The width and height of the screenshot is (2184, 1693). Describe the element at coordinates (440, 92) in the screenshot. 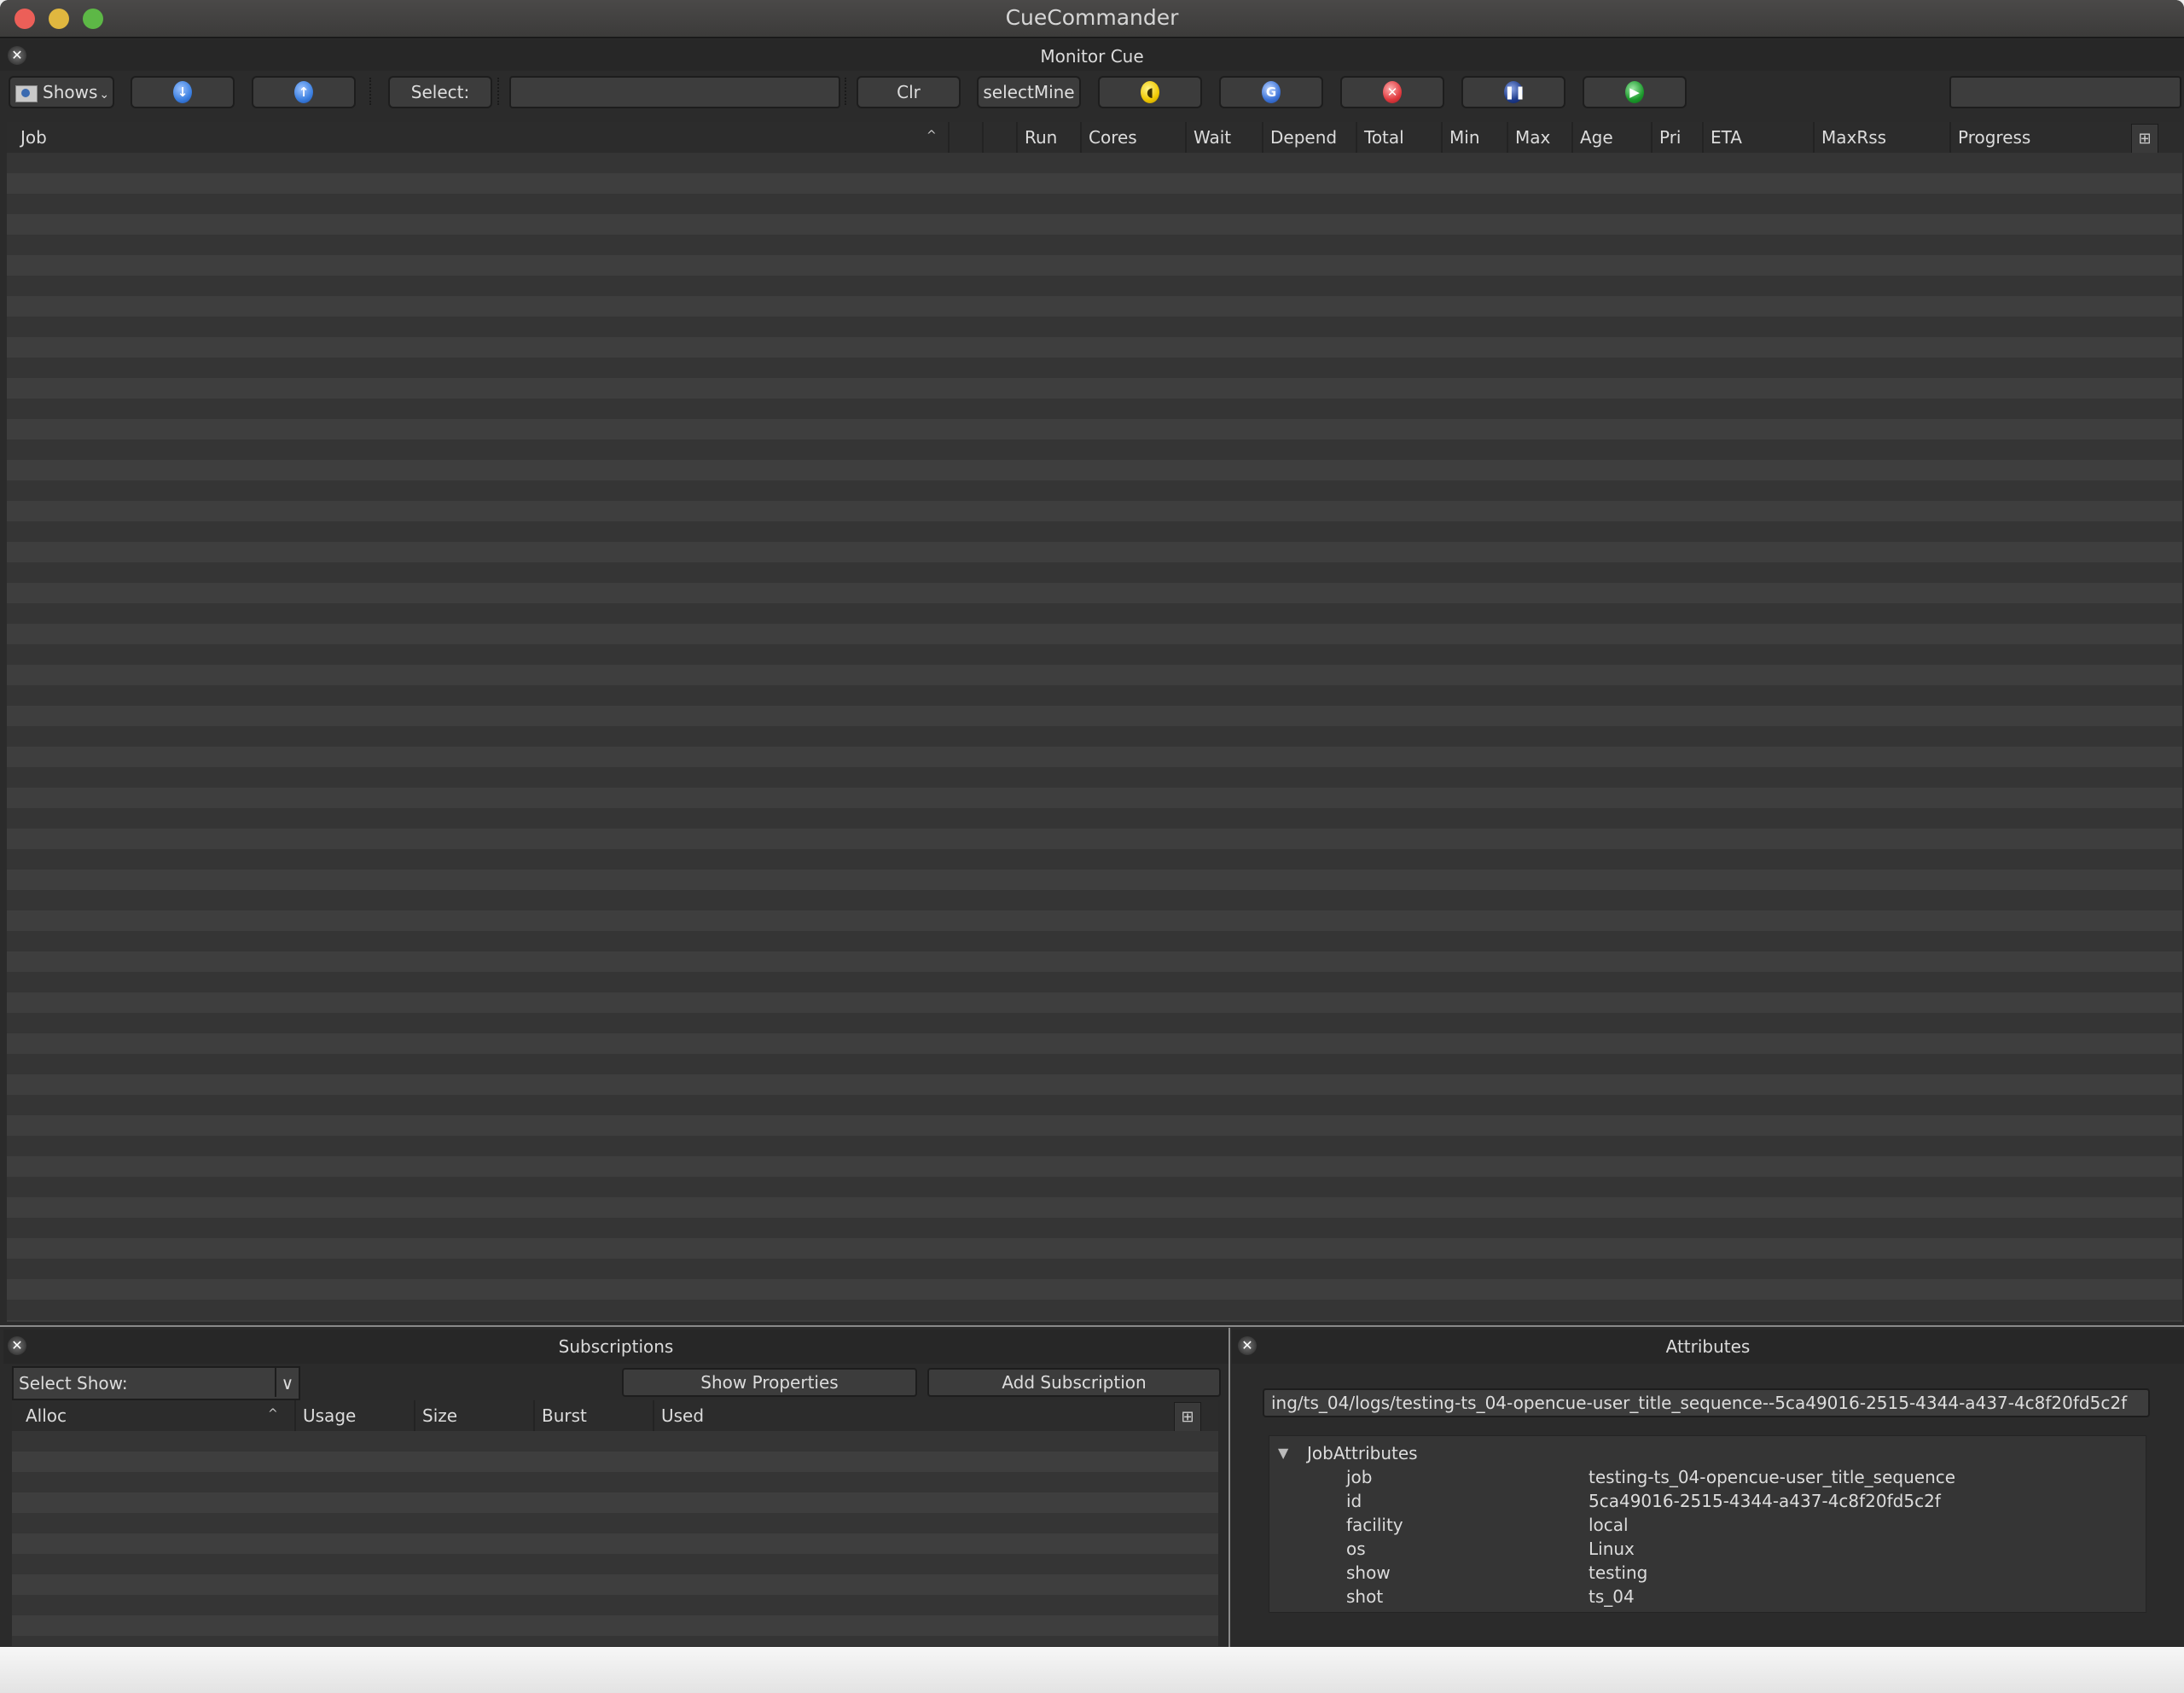

I see `select-button: Select:` at that location.